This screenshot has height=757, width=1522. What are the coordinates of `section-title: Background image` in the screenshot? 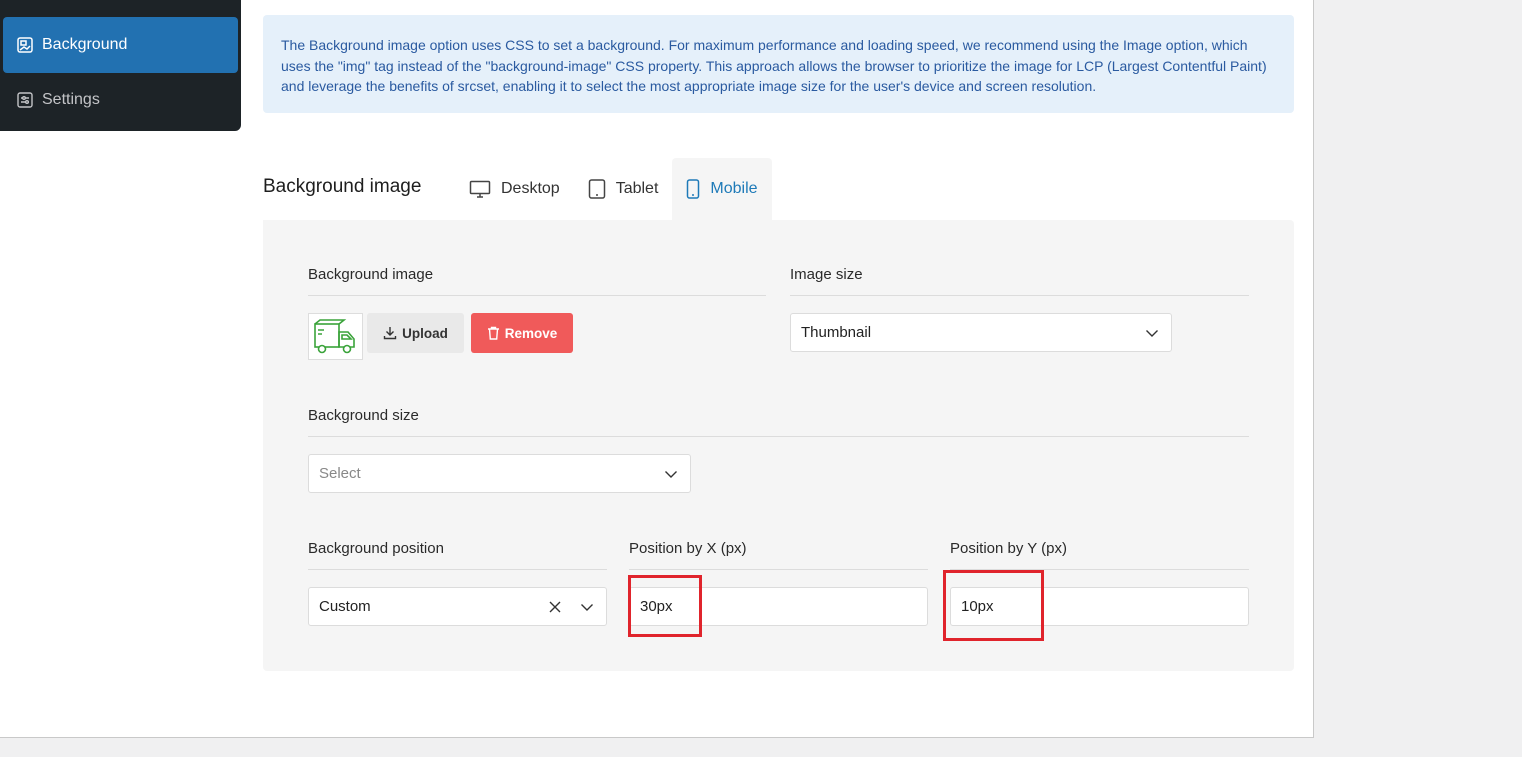 It's located at (342, 186).